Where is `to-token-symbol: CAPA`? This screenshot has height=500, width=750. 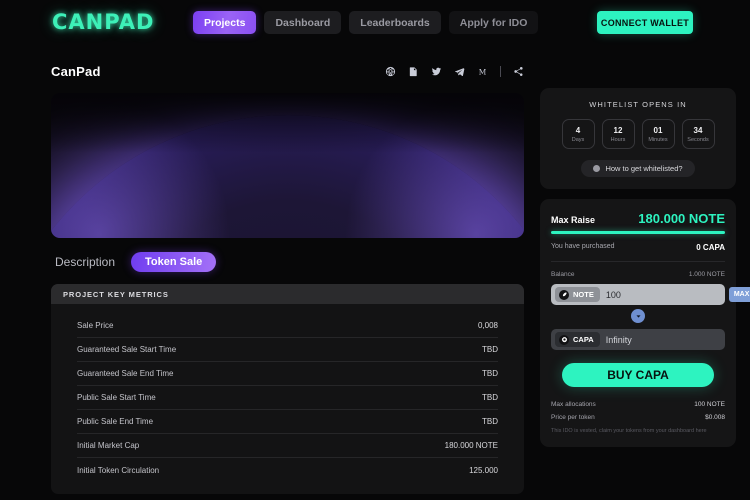
to-token-symbol: CAPA is located at coordinates (583, 339).